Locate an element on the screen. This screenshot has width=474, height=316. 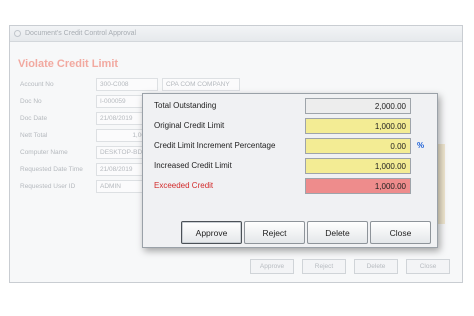
computer-name-label: Computer Name is located at coordinates (44, 152).